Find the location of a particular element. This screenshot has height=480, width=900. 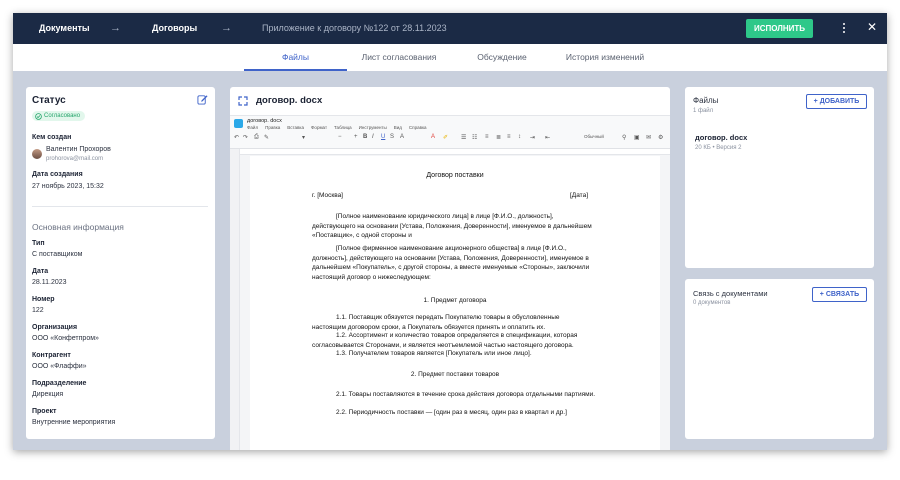

created-by-label: Кем создан is located at coordinates (52, 137).